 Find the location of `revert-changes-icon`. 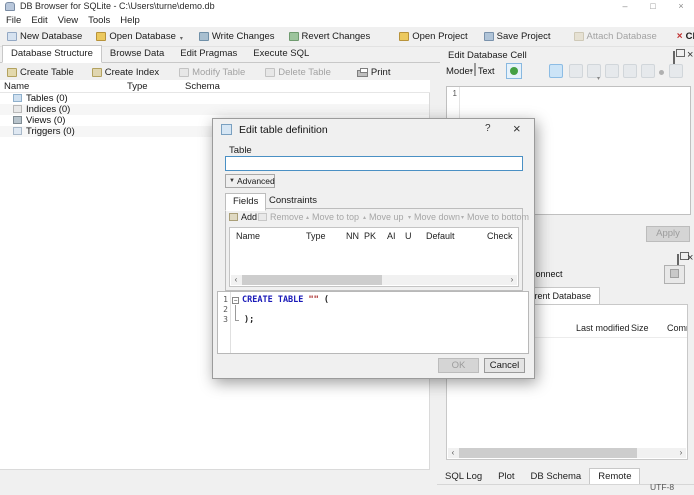

revert-changes-icon is located at coordinates (293, 36).